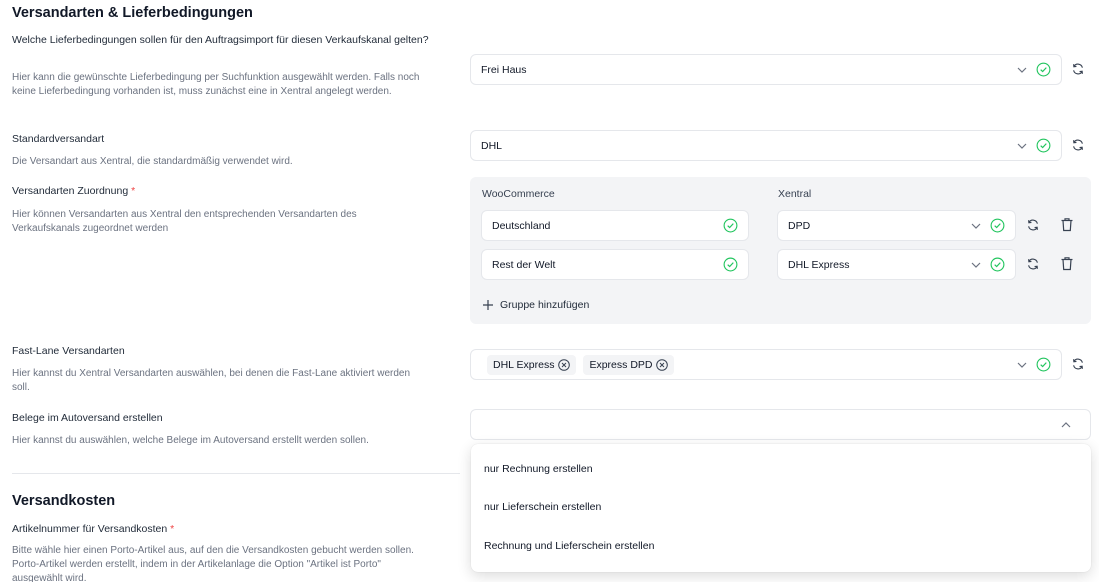 The height and width of the screenshot is (582, 1099). I want to click on fast-lane-label: Fast-Lane Versandarten, so click(68, 351).